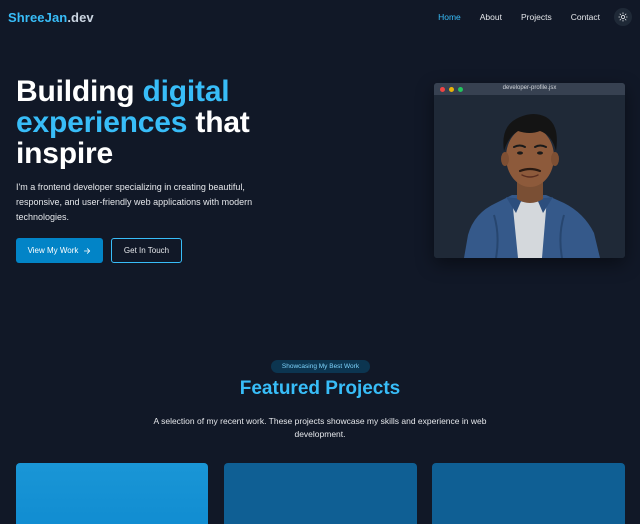  Describe the element at coordinates (79, 91) in the screenshot. I see `hero-title-part1: Building` at that location.